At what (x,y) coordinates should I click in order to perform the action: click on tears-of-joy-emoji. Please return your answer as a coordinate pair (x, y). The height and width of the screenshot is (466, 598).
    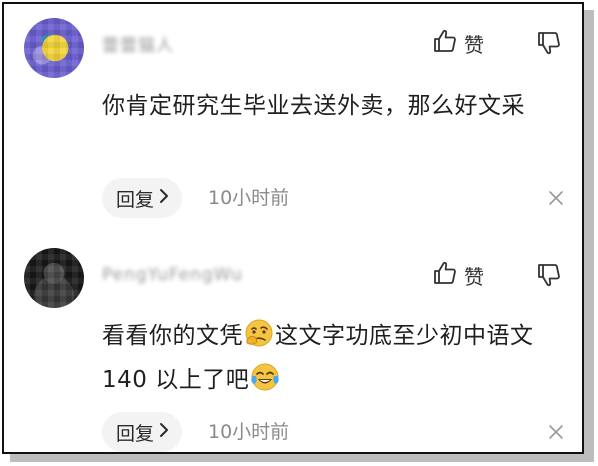
    Looking at the image, I should click on (265, 377).